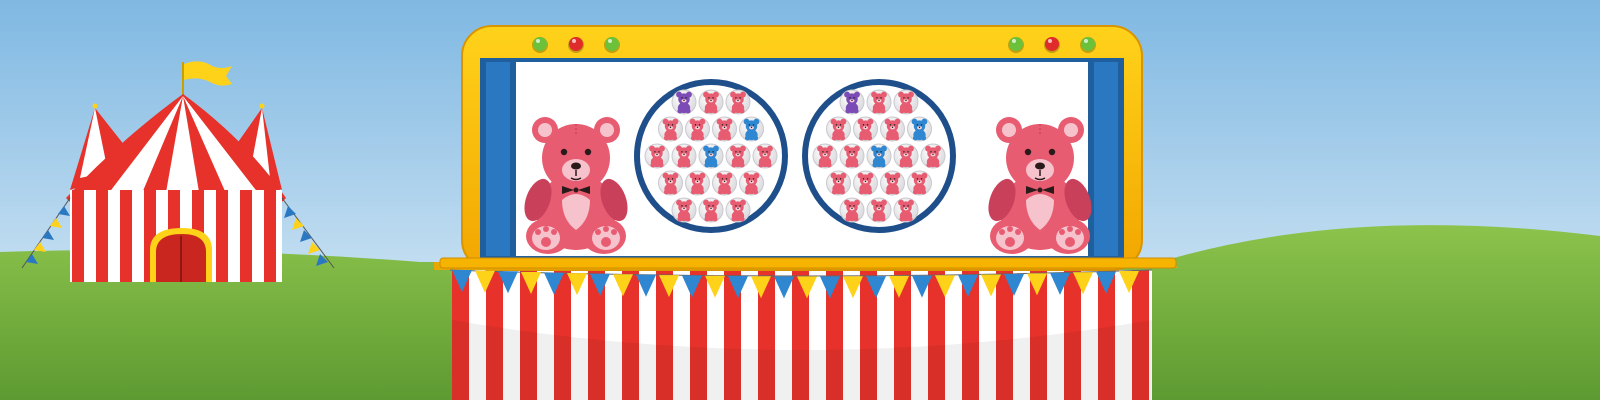  Describe the element at coordinates (802, 335) in the screenshot. I see `booth-counter` at that location.